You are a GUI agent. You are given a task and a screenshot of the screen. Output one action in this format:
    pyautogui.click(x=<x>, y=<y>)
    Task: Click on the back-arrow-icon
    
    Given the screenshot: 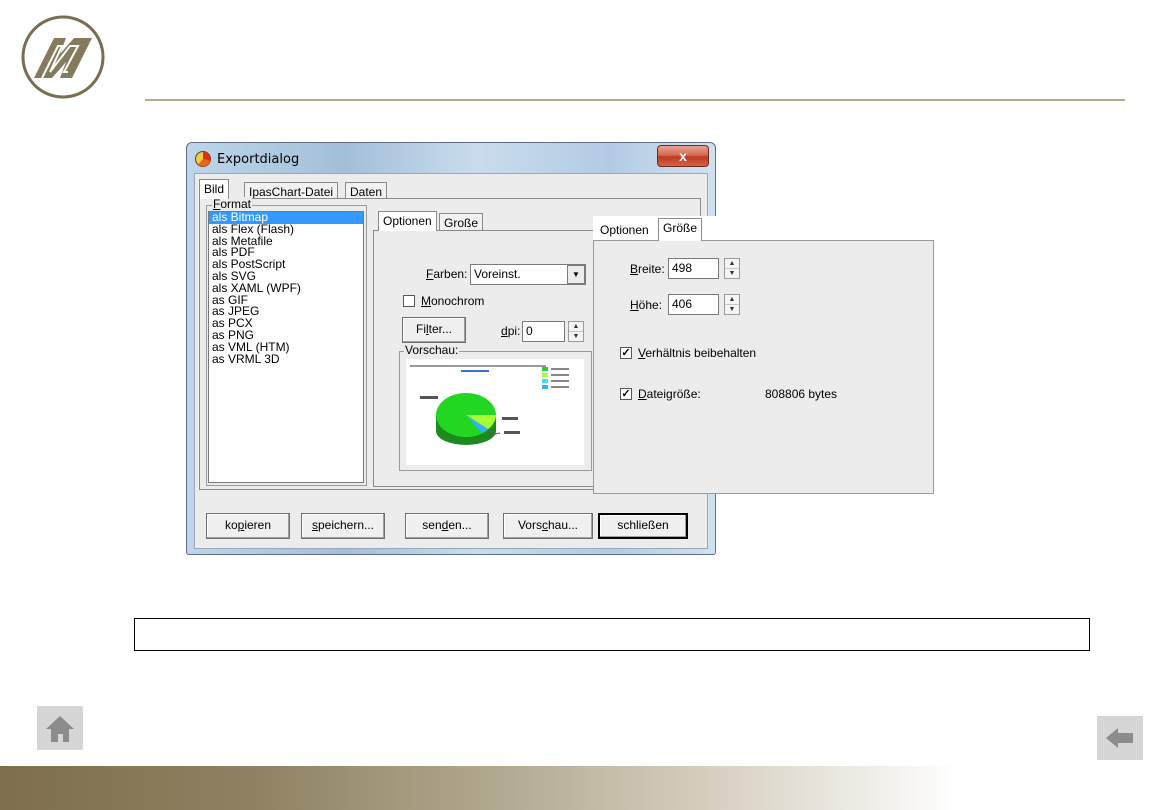 What is the action you would take?
    pyautogui.click(x=1119, y=738)
    